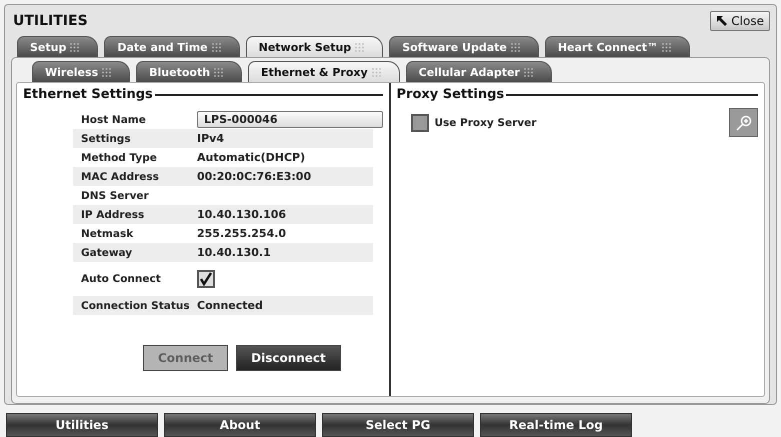 The height and width of the screenshot is (437, 781). I want to click on window-title: UTILITIES, so click(50, 21).